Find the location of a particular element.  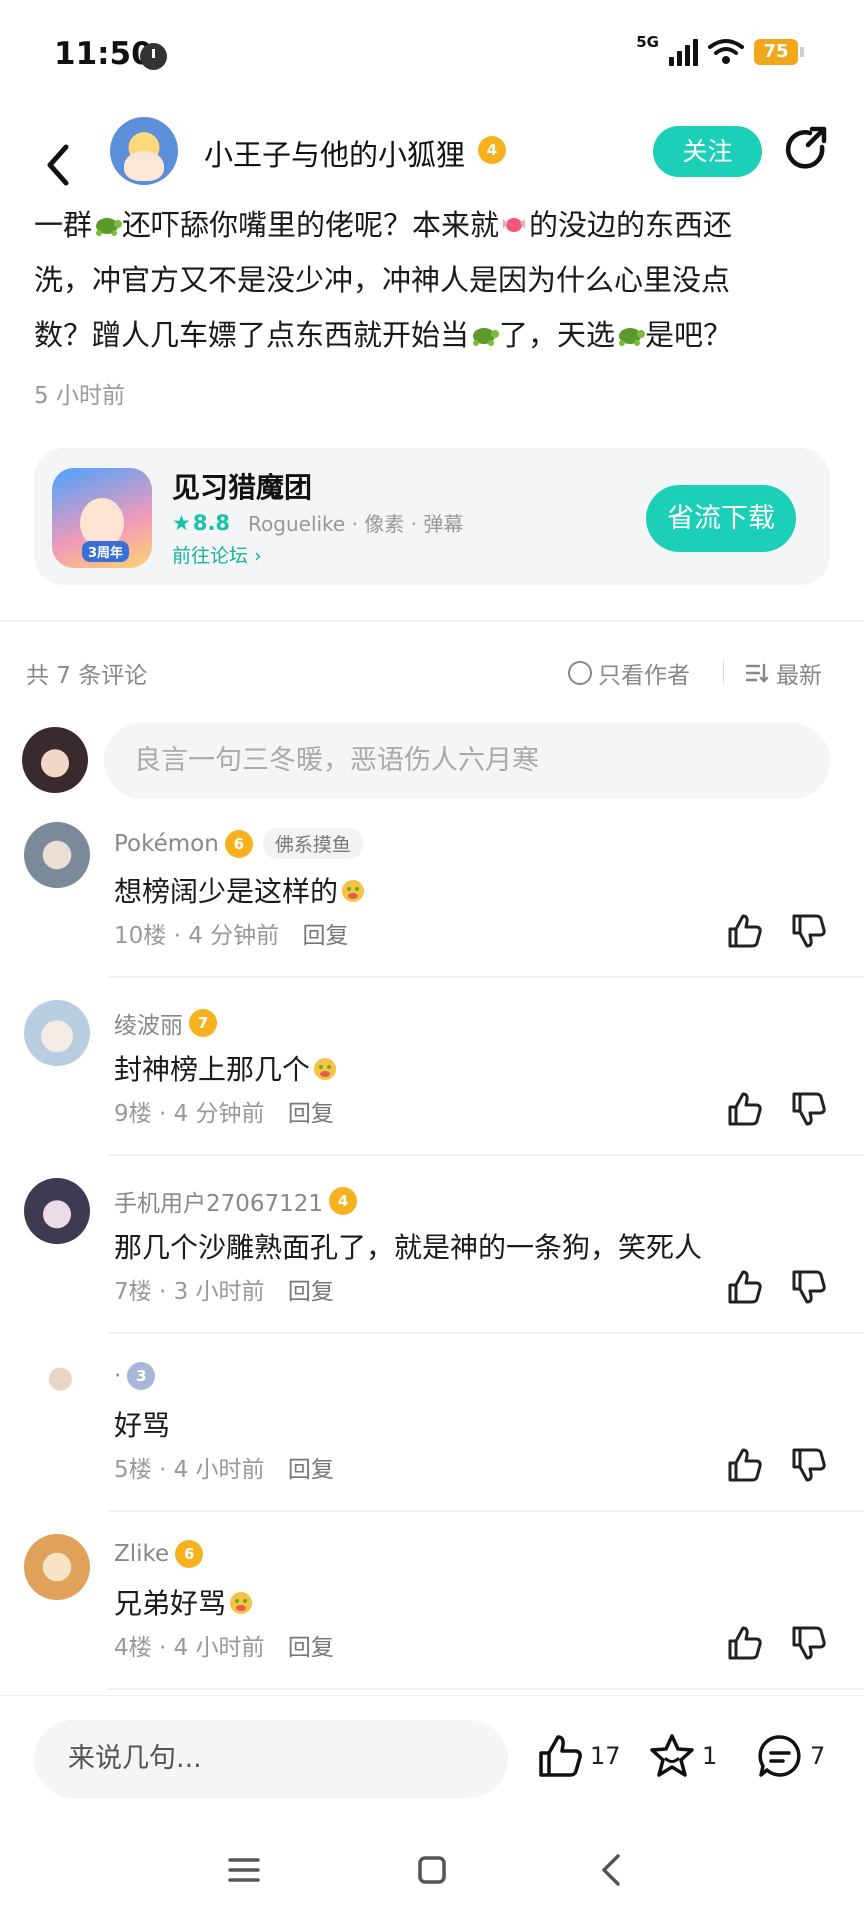

network-type-label: 5G is located at coordinates (647, 42).